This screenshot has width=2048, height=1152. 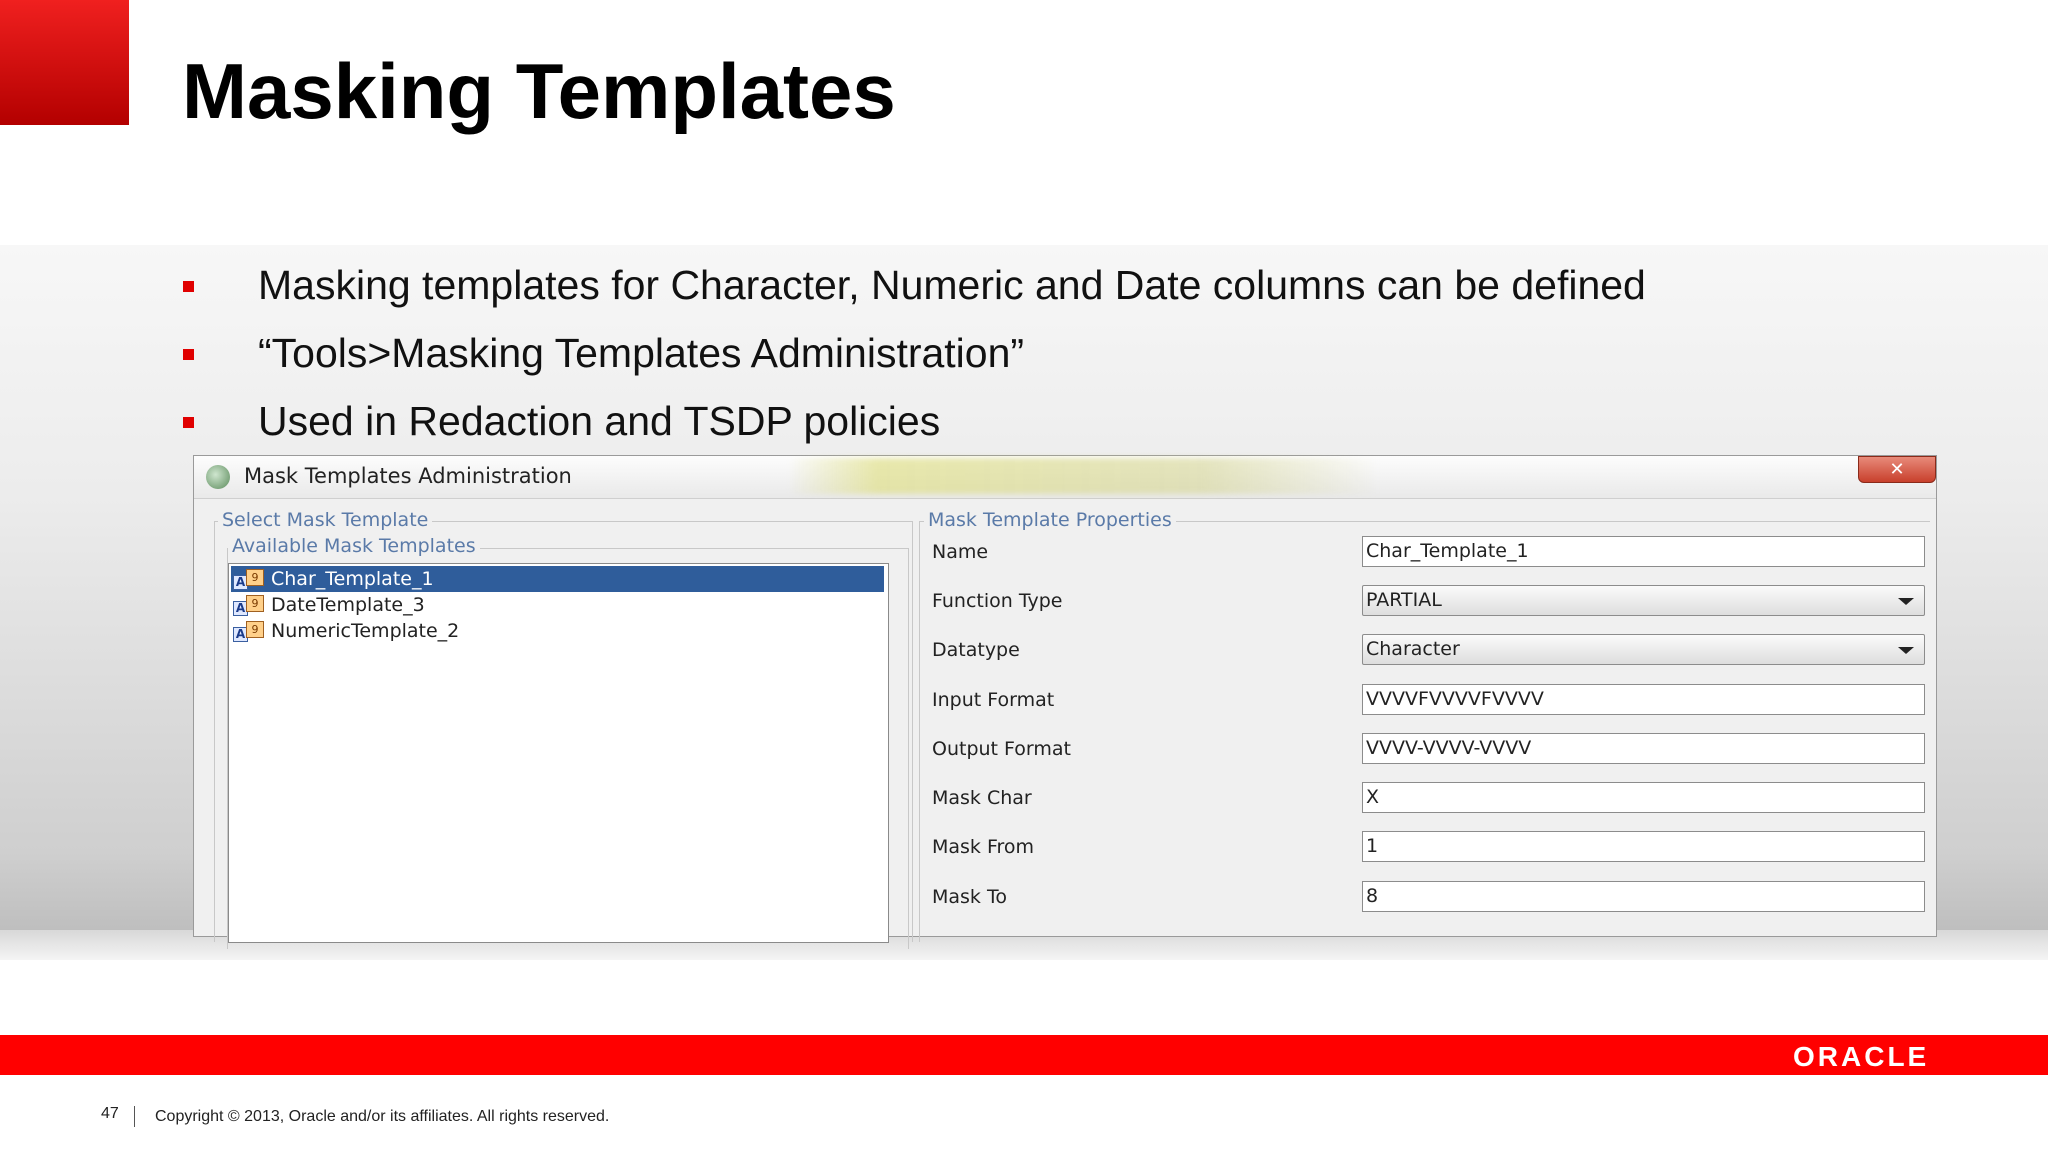 What do you see at coordinates (134, 1116) in the screenshot?
I see `footer-separator` at bounding box center [134, 1116].